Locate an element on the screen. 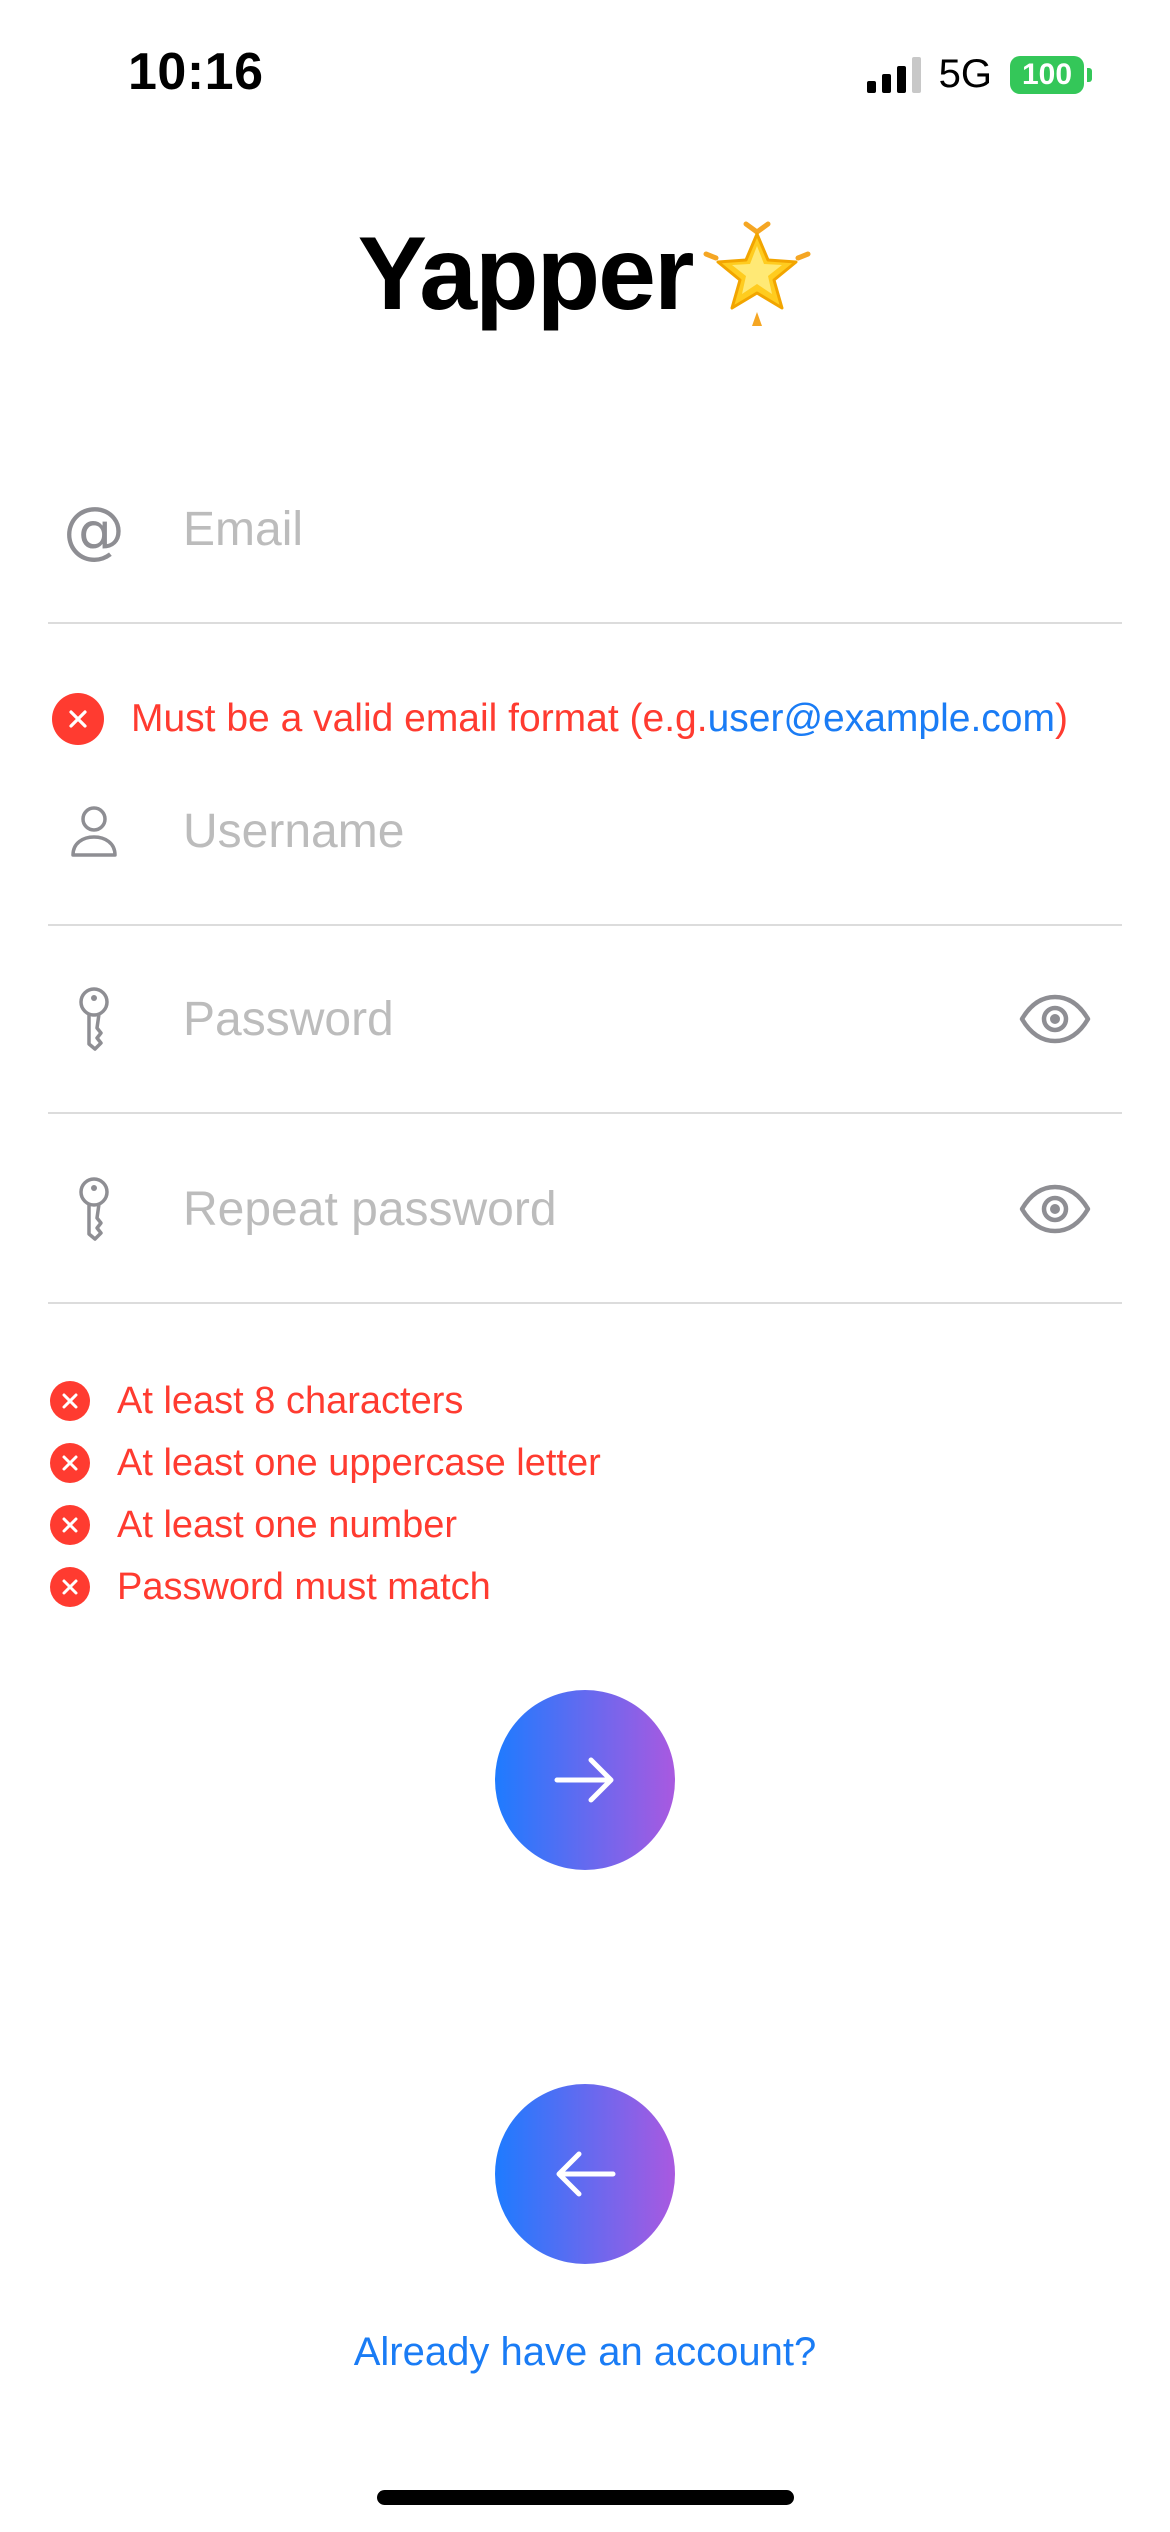 The width and height of the screenshot is (1170, 2532). repeat-password-input is located at coordinates (583, 1209).